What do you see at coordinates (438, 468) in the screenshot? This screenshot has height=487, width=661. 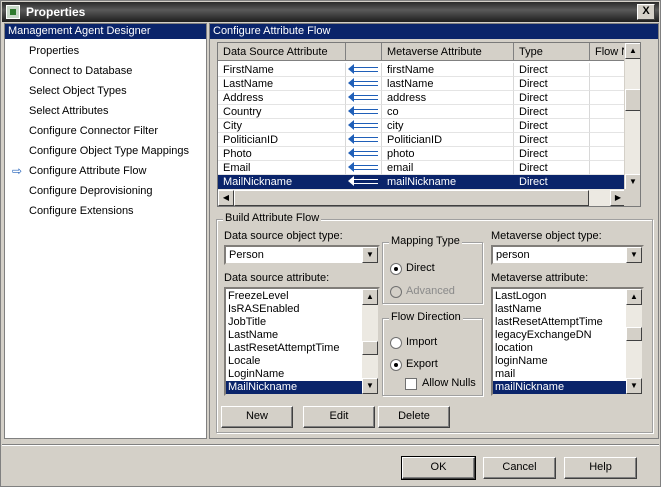 I see `ok-button: OK` at bounding box center [438, 468].